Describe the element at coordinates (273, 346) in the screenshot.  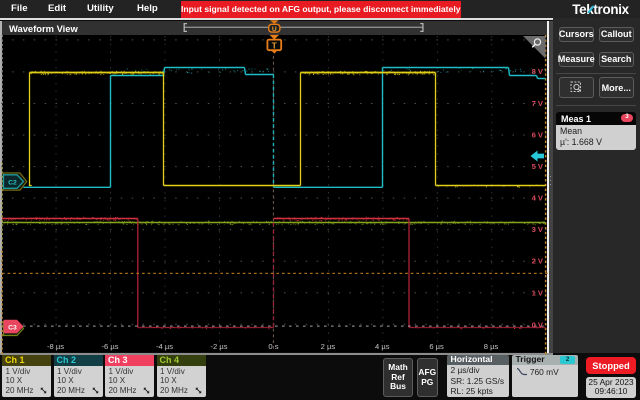
I see `svg-text: 0 s` at that location.